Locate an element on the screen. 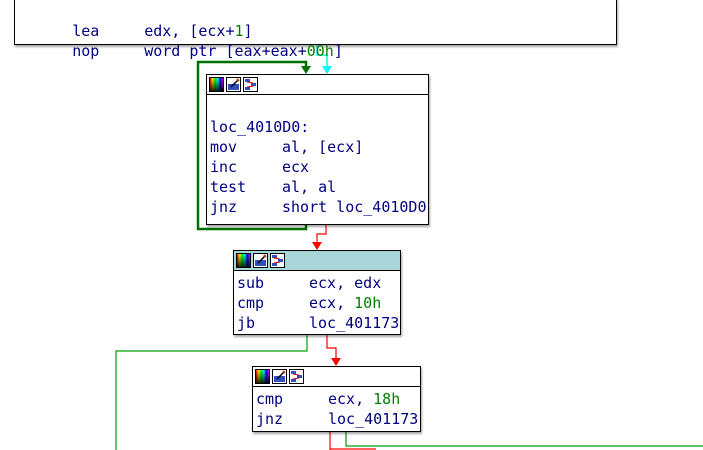 The image size is (703, 450). mnemonic: mov is located at coordinates (224, 147).